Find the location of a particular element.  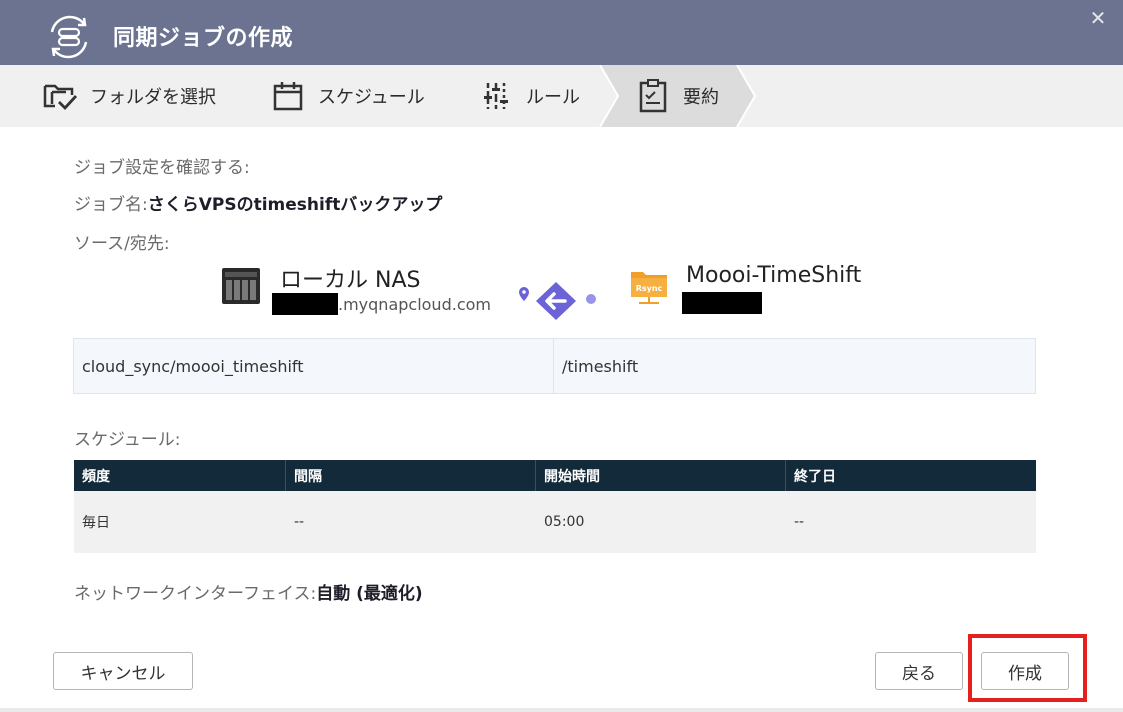

source-dest-label: ソース/宛先: is located at coordinates (122, 244).